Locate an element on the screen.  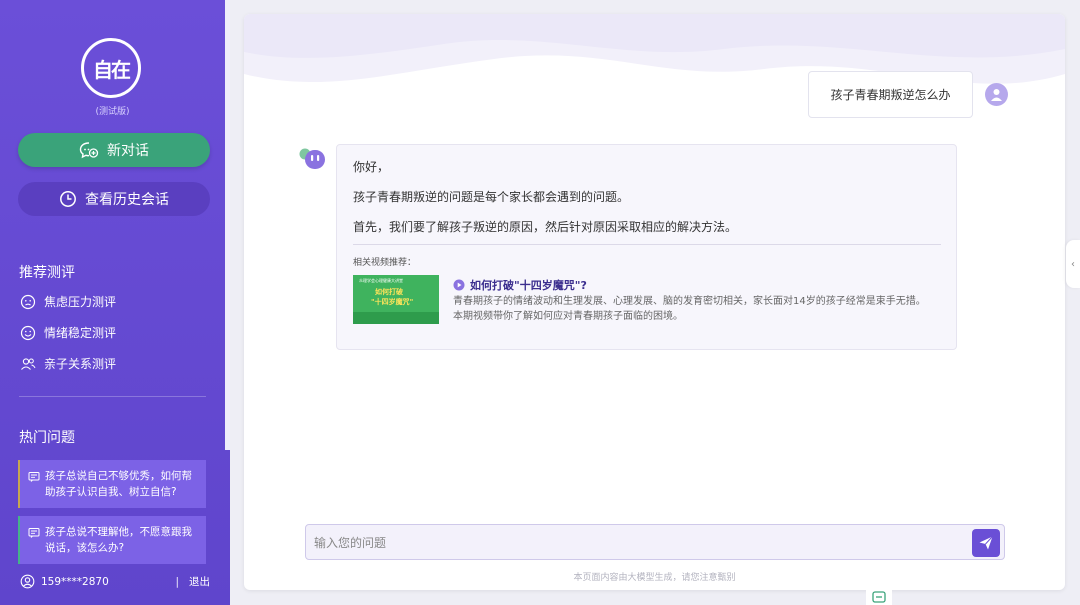
question-input is located at coordinates (634, 543).